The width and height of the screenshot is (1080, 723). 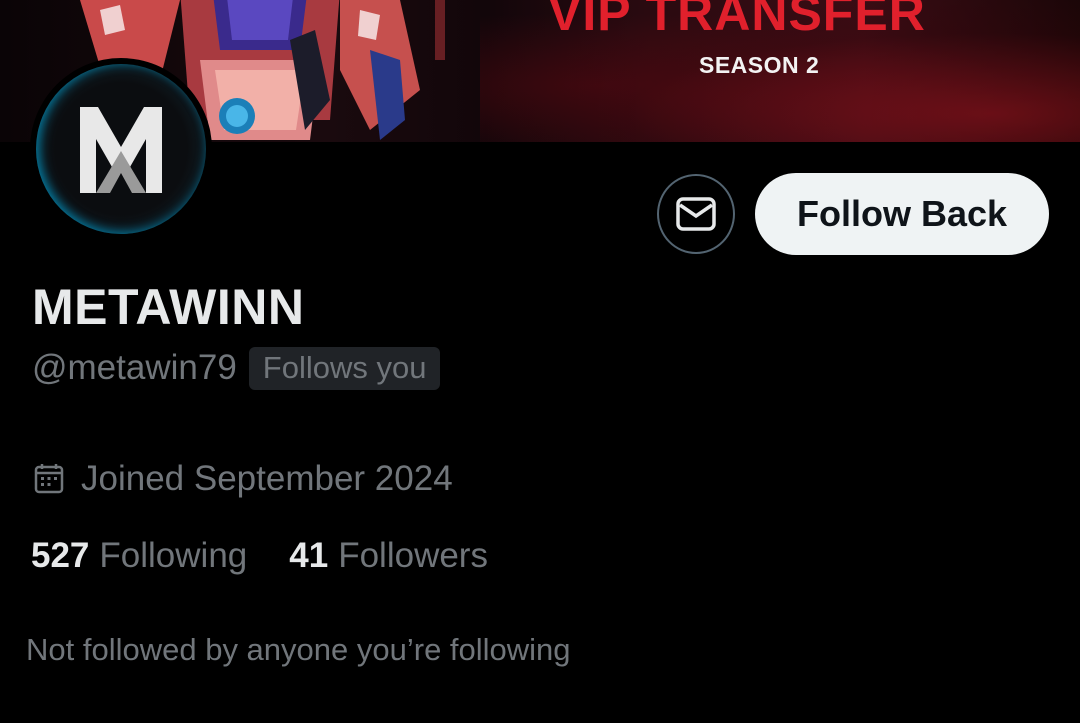 What do you see at coordinates (49, 479) in the screenshot?
I see `calendar-icon` at bounding box center [49, 479].